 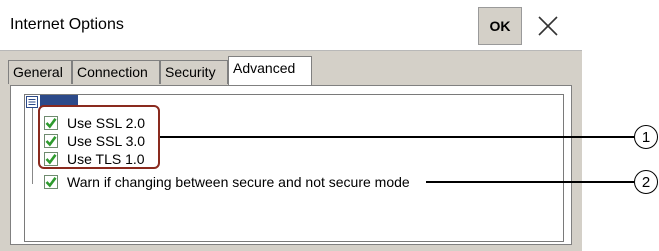 I want to click on tree-connector-line, so click(x=32, y=146).